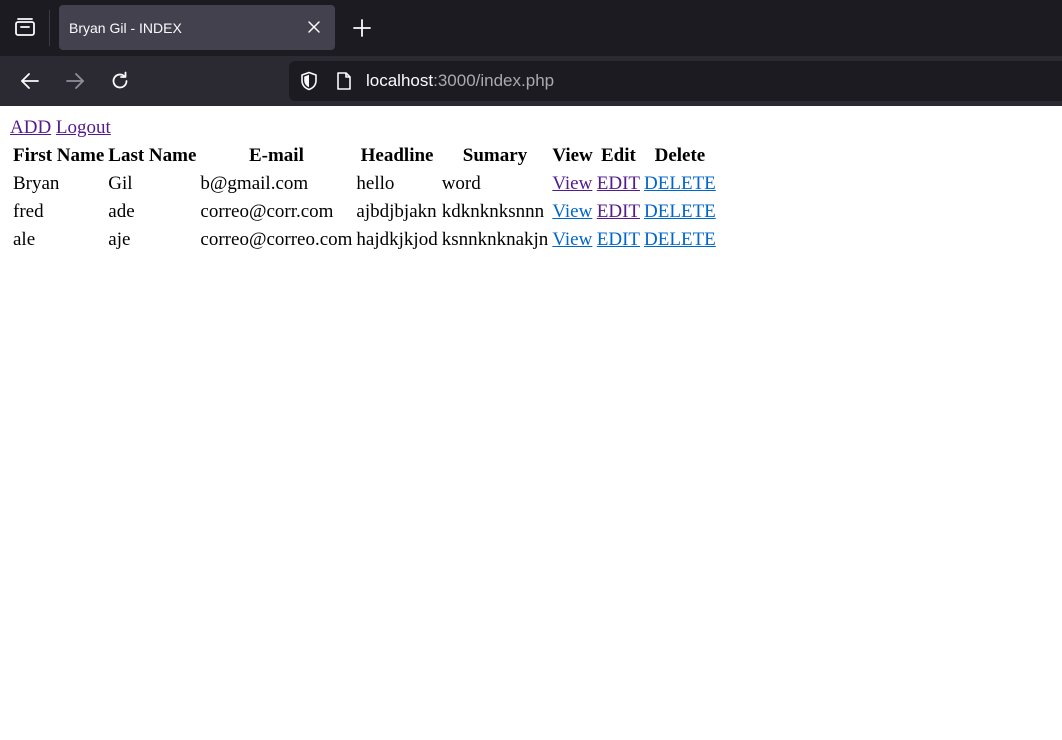 Image resolution: width=1062 pixels, height=740 pixels. What do you see at coordinates (119, 239) in the screenshot?
I see `cell-last-name: aje` at bounding box center [119, 239].